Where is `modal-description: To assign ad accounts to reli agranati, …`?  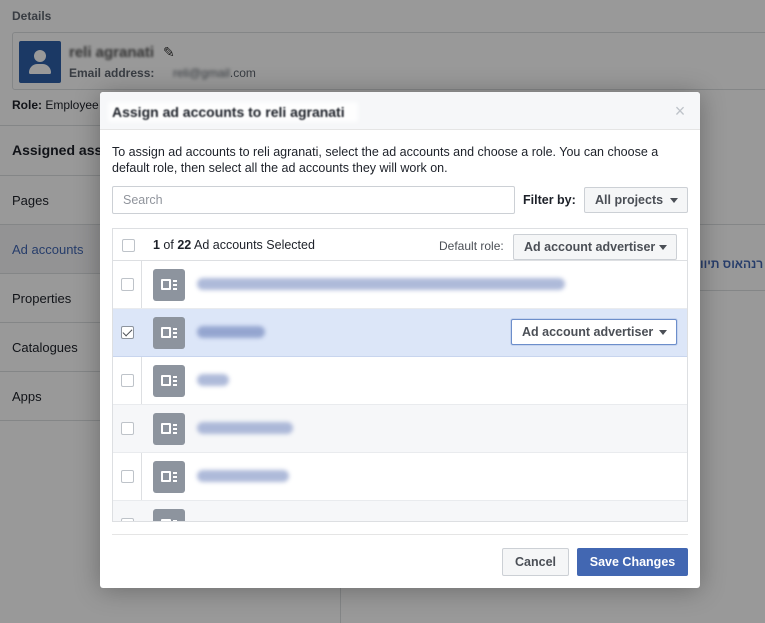
modal-description: To assign ad accounts to reli agranati, … is located at coordinates (385, 160).